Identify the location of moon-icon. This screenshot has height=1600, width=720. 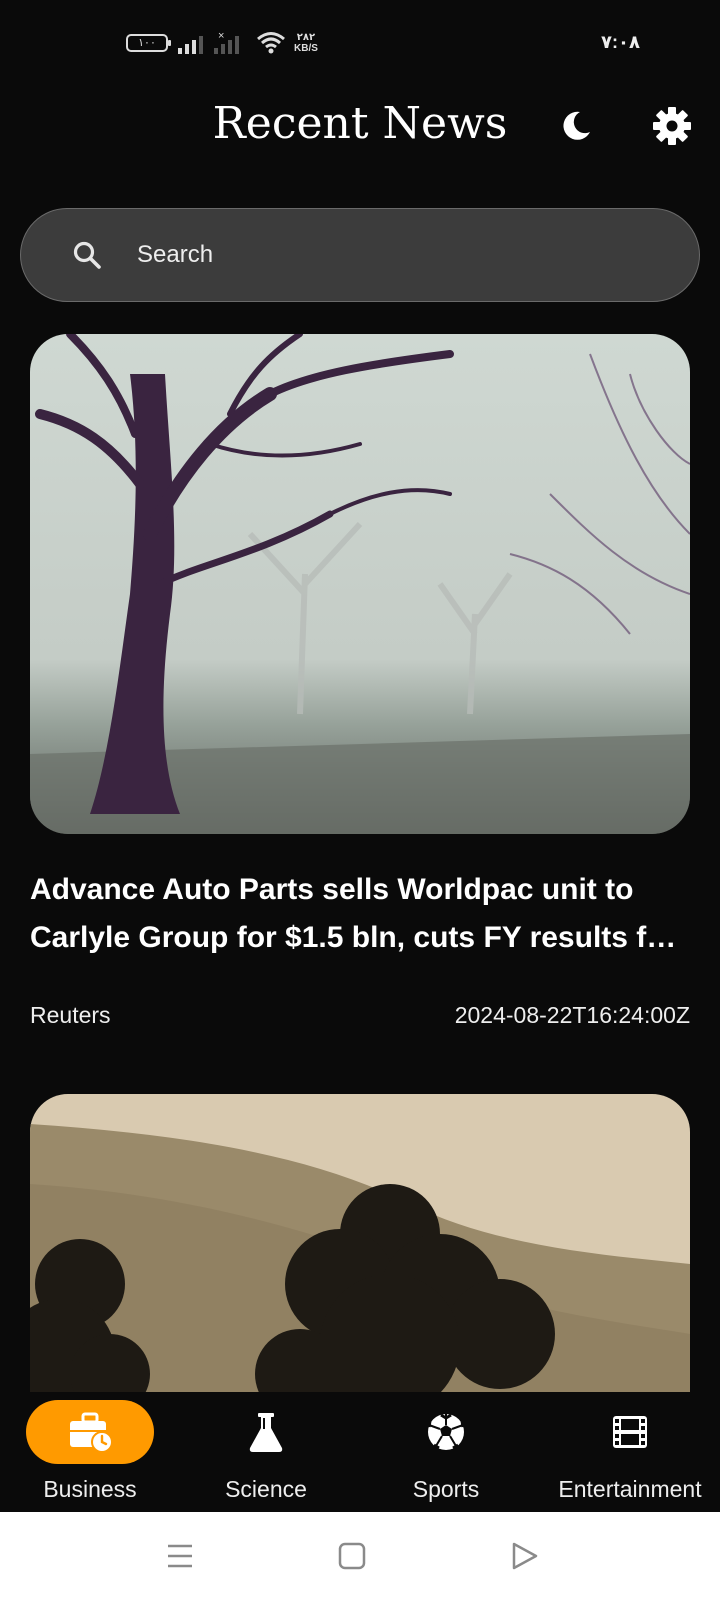
(576, 125).